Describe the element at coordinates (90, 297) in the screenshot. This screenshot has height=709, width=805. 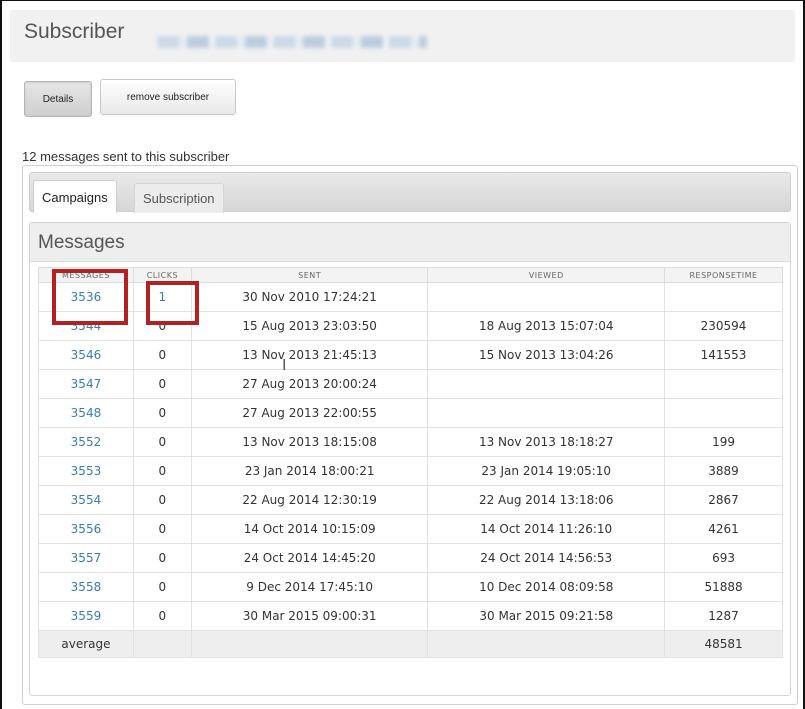
I see `highlight-box-message` at that location.